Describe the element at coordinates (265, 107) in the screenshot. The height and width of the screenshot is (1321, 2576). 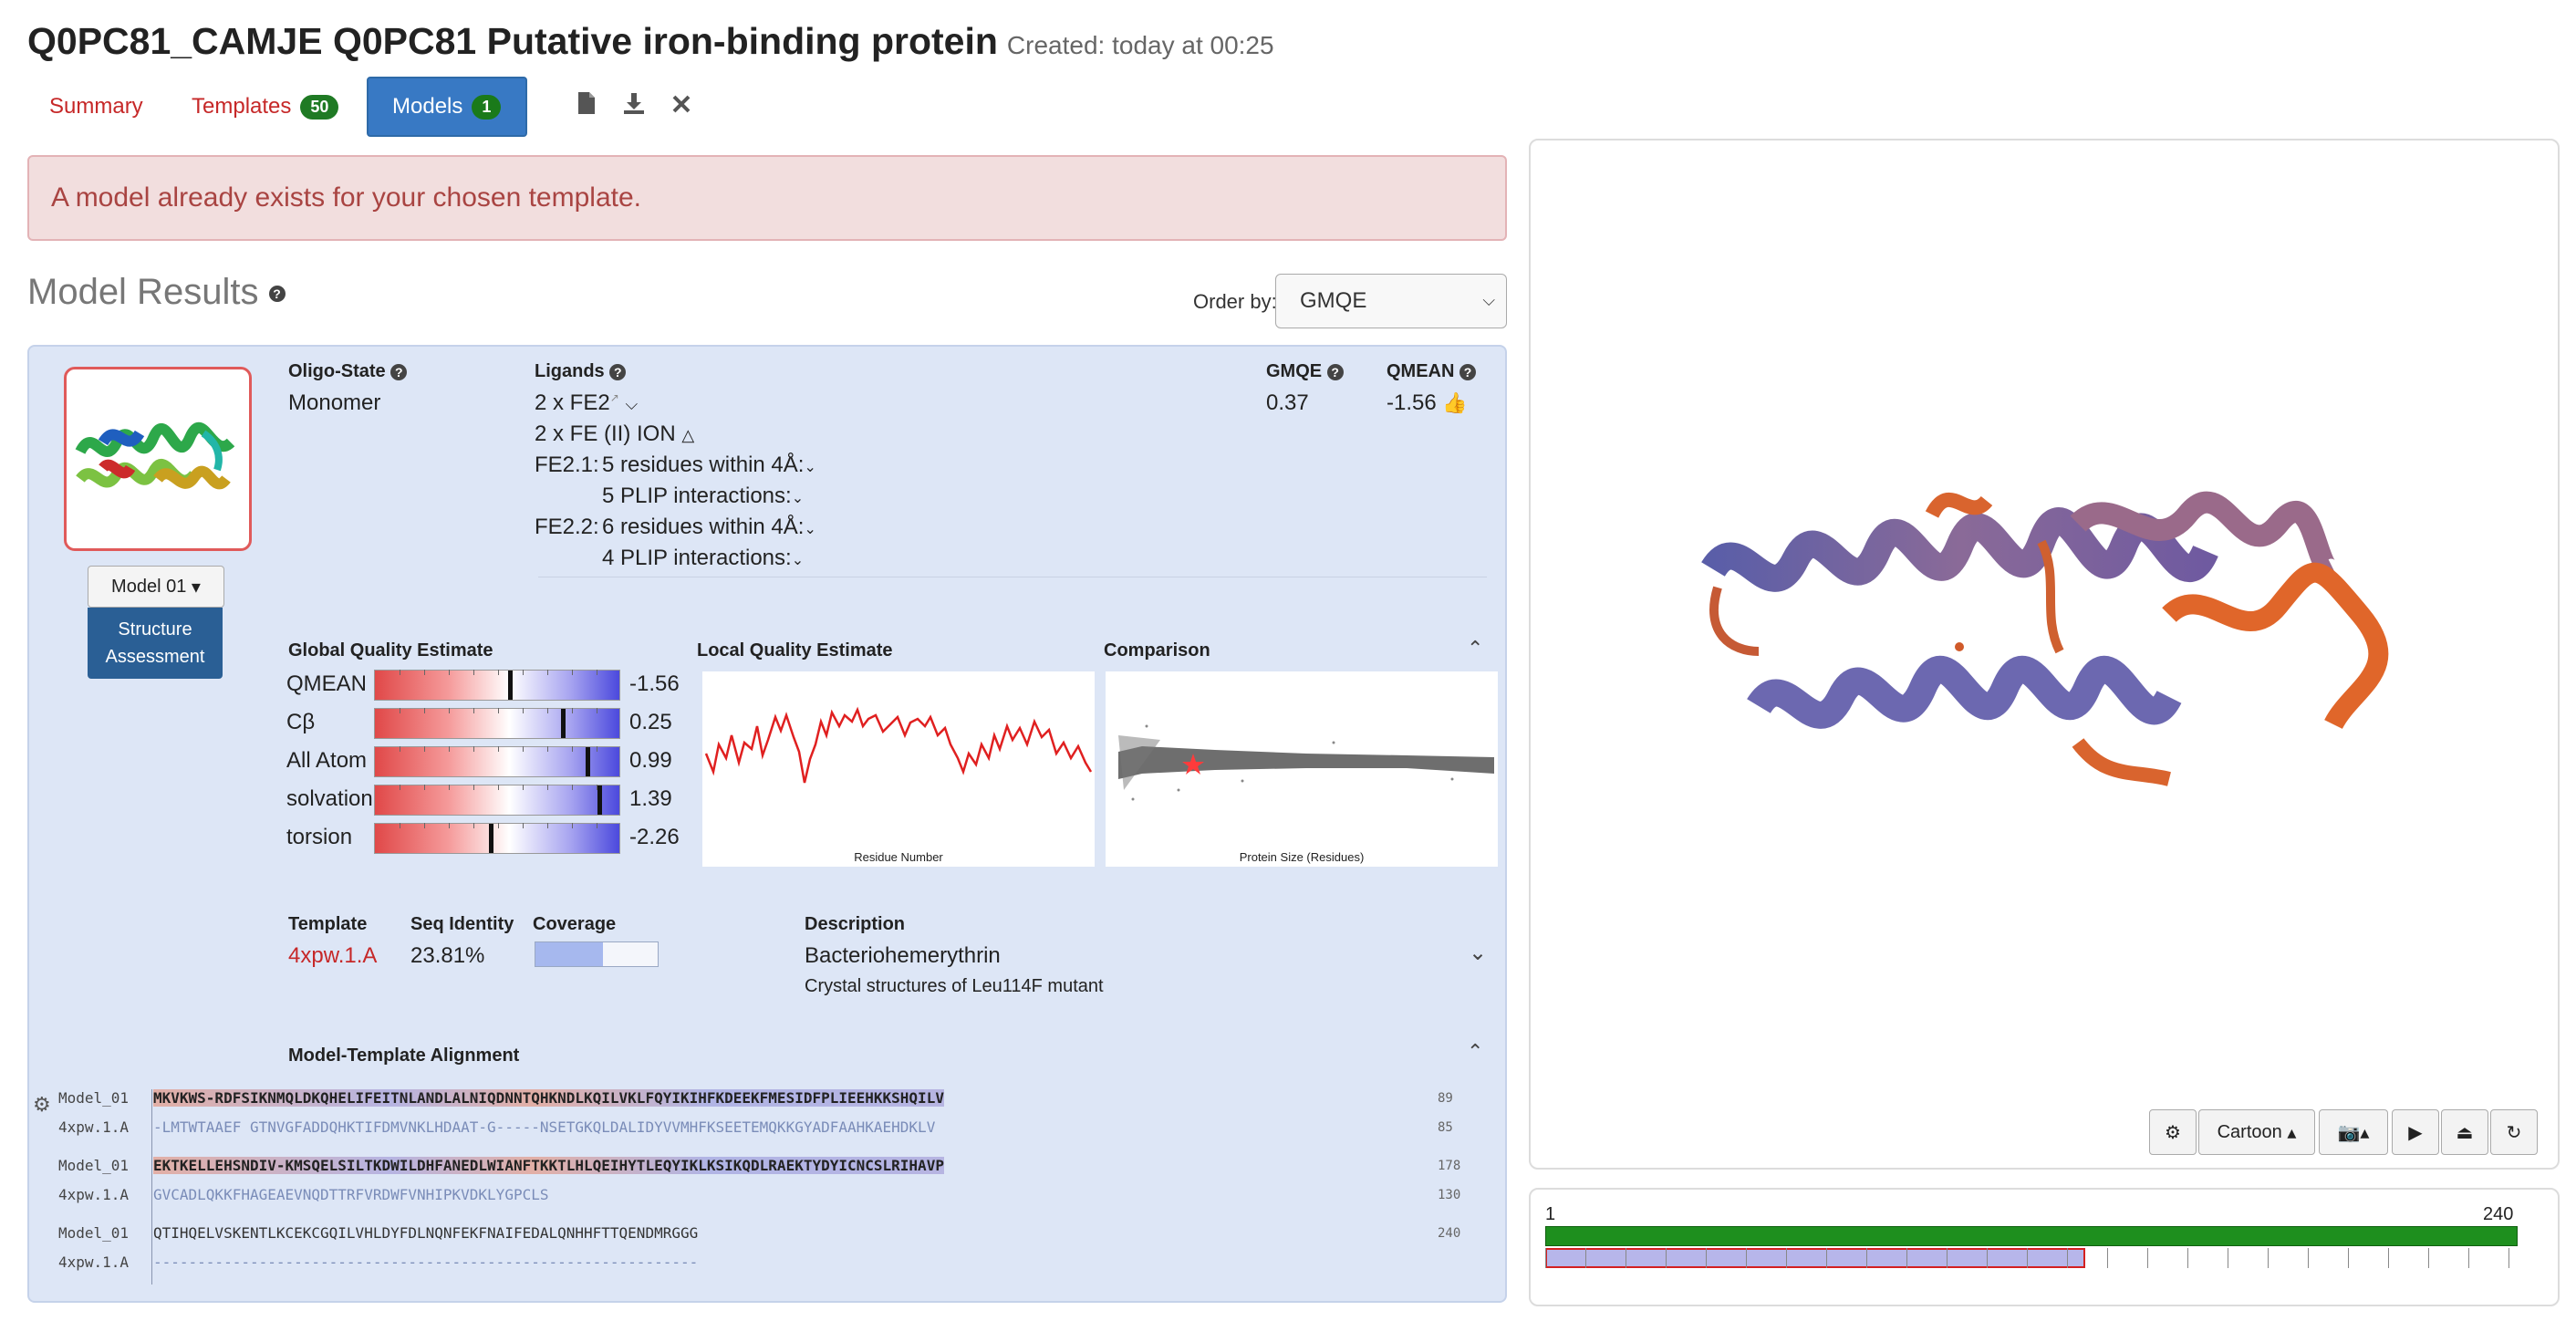
I see `tab-templates: Templates 50` at that location.